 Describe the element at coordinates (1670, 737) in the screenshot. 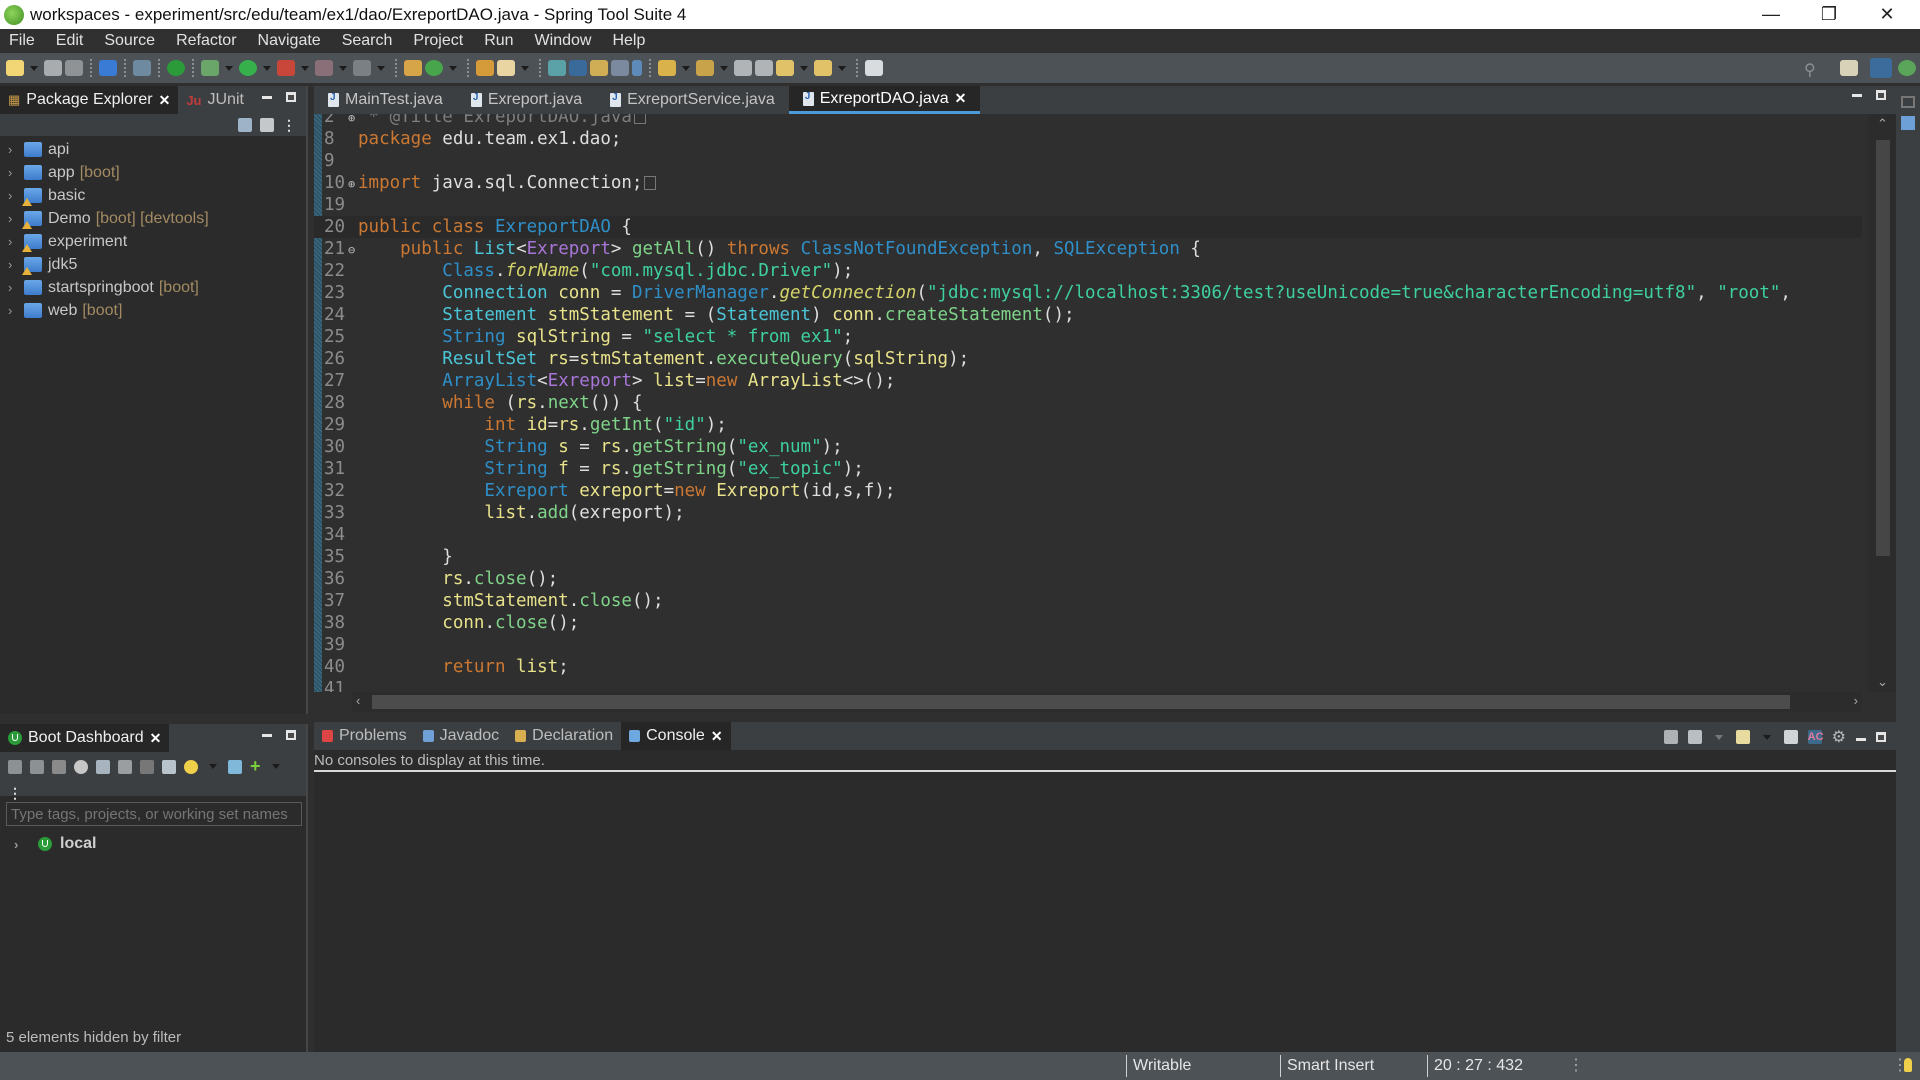

I see `pin-console-icon` at that location.